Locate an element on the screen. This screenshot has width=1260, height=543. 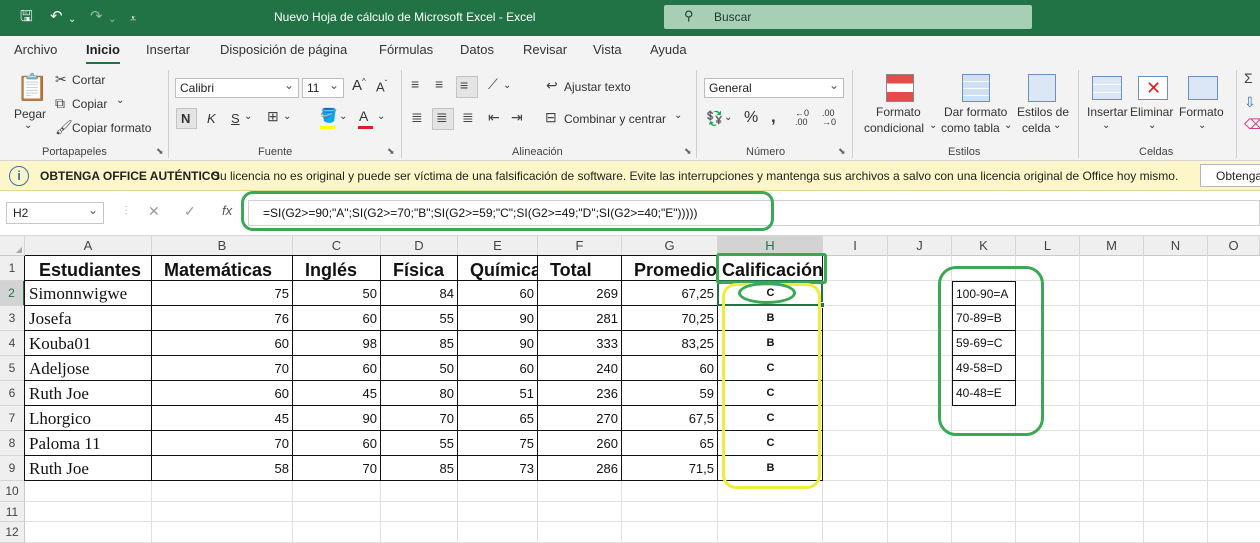
decrease-indent-icon: ⇤ is located at coordinates (494, 117).